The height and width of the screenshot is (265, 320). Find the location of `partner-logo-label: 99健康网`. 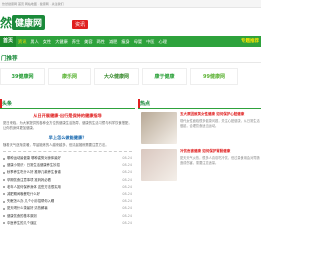

partner-logo-label: 99健康网 is located at coordinates (214, 77).